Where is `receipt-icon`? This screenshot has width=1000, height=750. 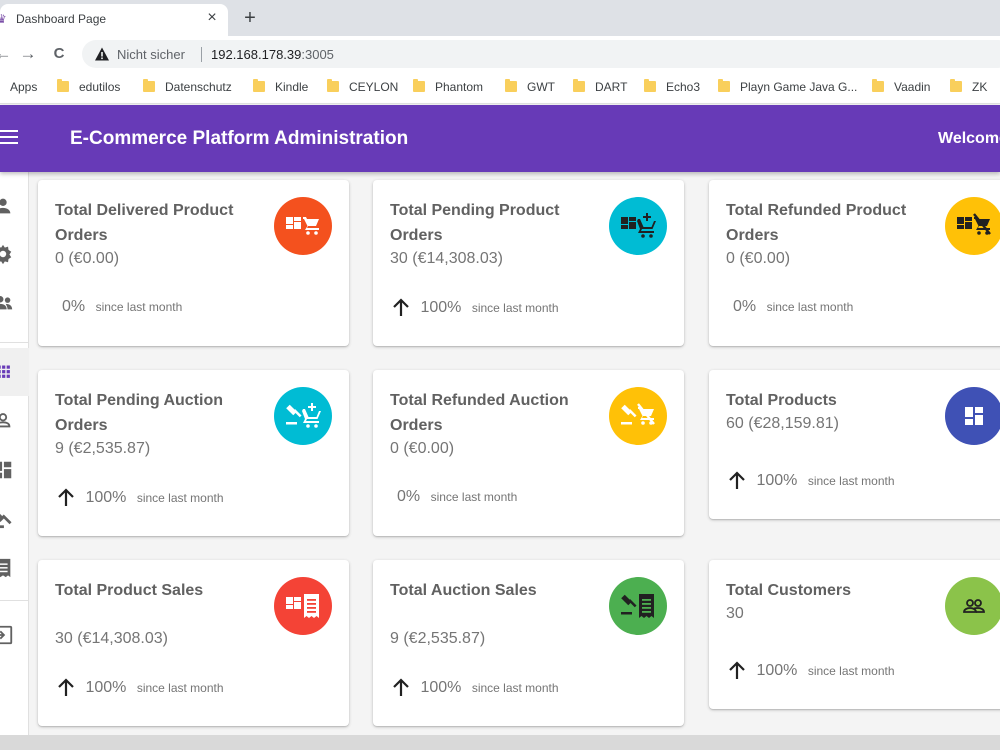
receipt-icon is located at coordinates (5, 568).